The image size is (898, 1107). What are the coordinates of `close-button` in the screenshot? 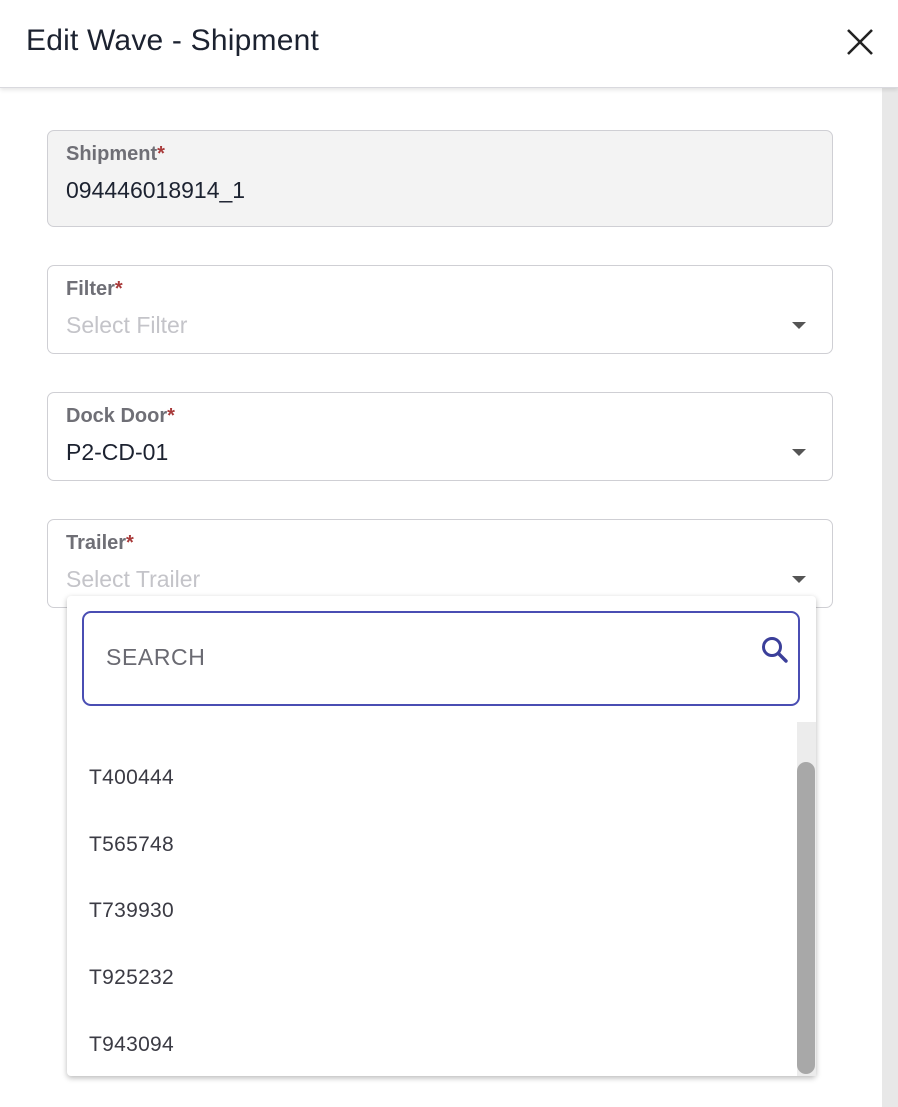 It's located at (860, 44).